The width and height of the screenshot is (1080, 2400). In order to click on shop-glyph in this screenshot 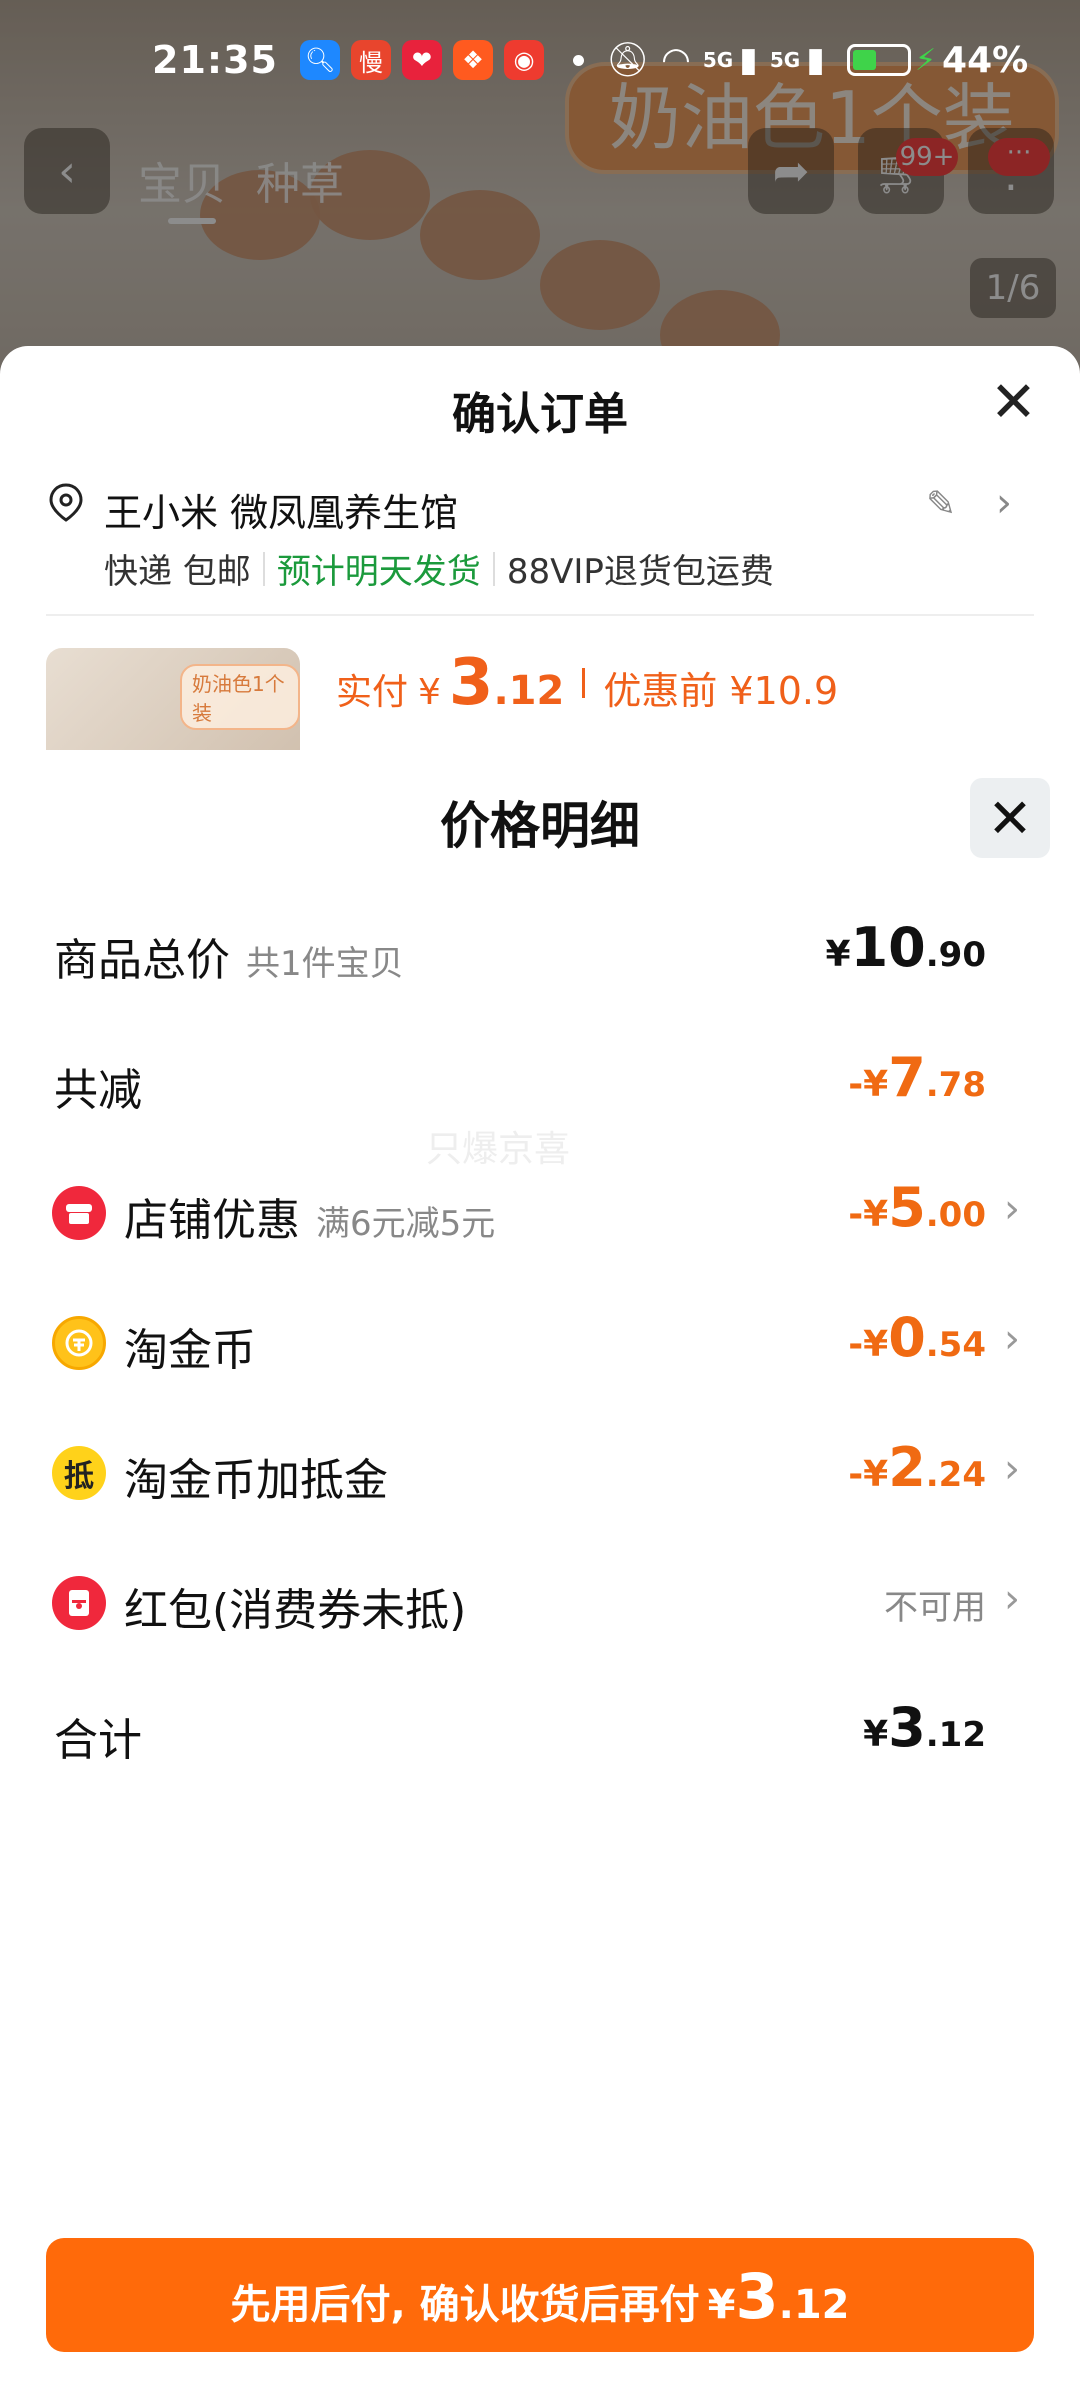, I will do `click(79, 1214)`.